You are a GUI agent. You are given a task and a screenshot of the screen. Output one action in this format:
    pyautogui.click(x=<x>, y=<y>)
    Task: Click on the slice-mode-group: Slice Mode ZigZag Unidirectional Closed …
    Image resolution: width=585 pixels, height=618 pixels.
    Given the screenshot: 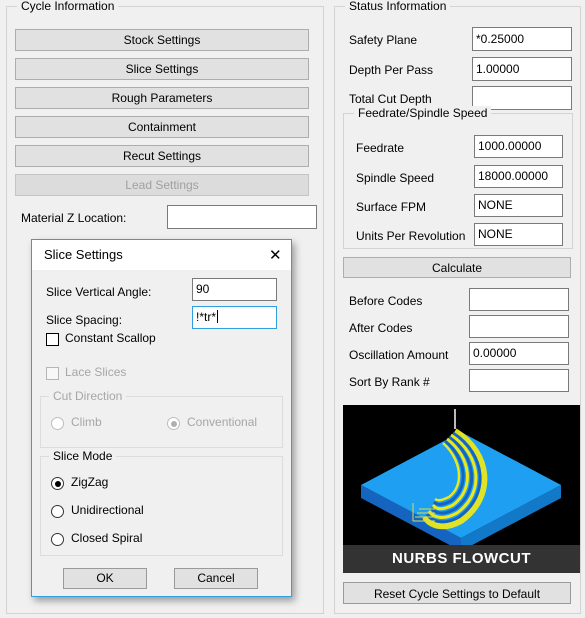 What is the action you would take?
    pyautogui.click(x=161, y=502)
    